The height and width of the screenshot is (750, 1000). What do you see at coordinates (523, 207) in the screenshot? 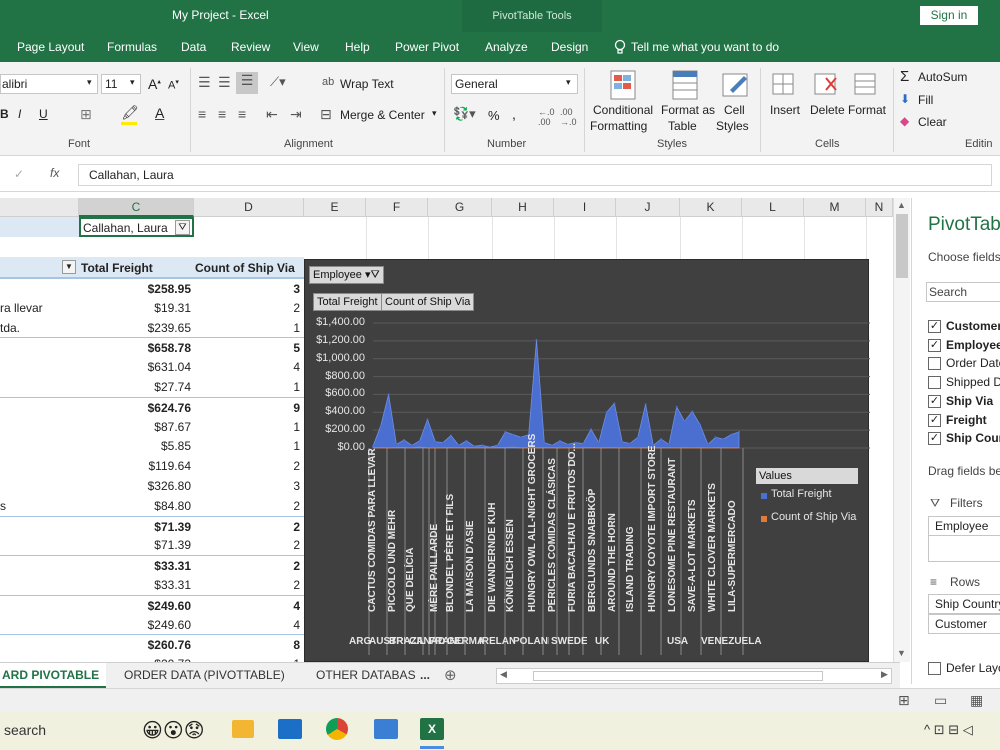
I see `column-header-h: H` at bounding box center [523, 207].